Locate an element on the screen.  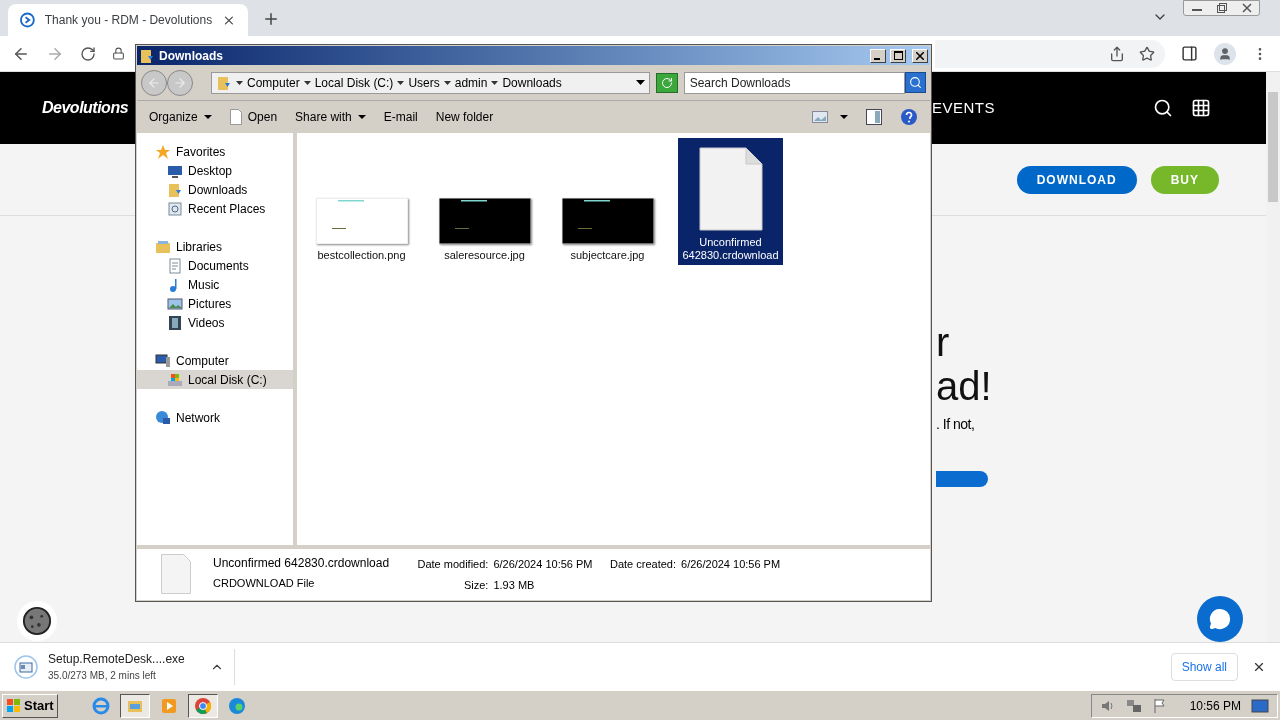
nav-item: Libraries is located at coordinates (215, 246).